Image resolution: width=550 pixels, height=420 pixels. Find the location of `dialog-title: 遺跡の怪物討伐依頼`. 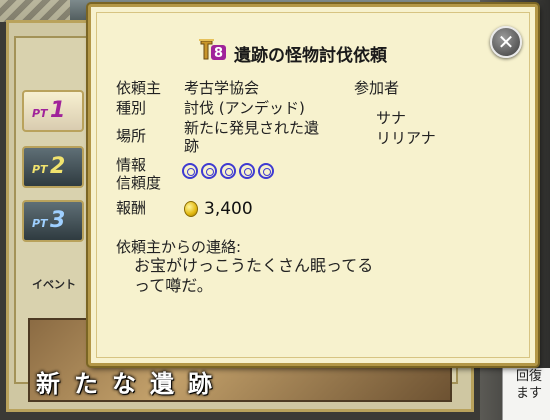

dialog-title: 遺跡の怪物討伐依頼 is located at coordinates (310, 56).